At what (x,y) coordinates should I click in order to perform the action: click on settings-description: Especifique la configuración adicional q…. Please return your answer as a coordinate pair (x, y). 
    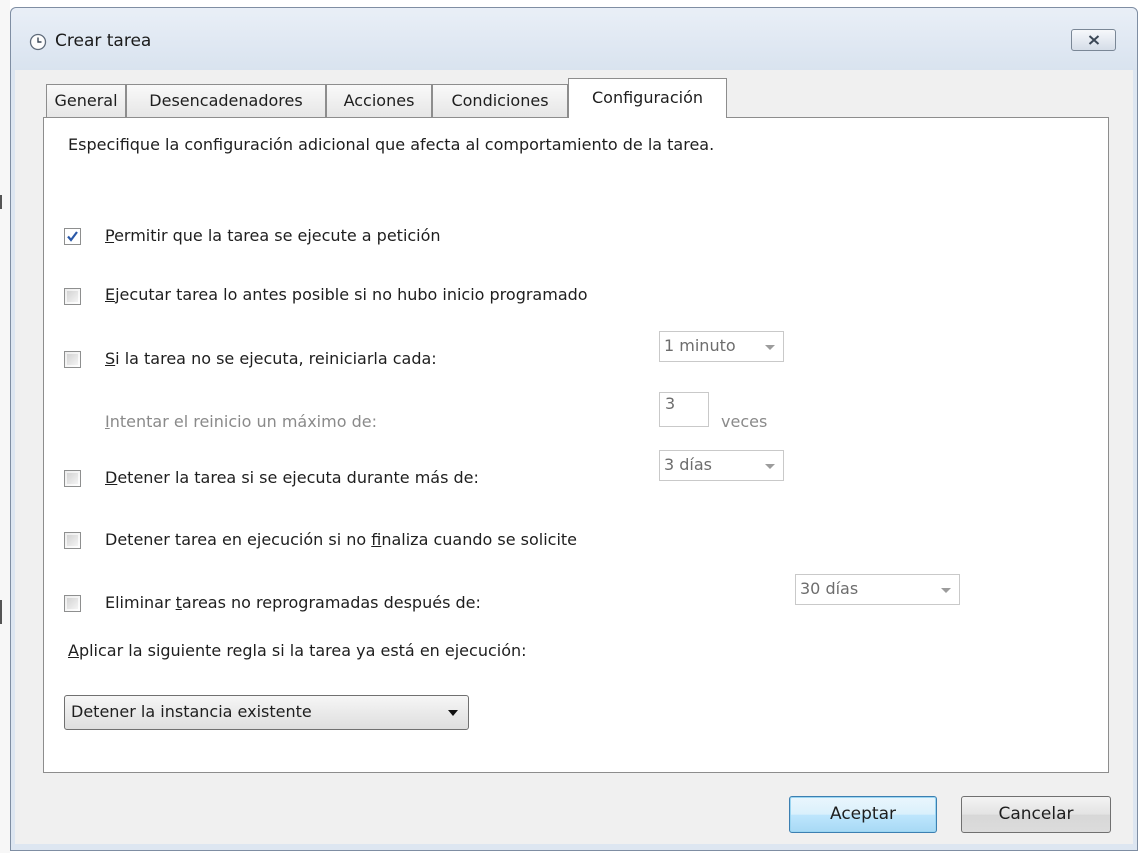
    Looking at the image, I should click on (391, 144).